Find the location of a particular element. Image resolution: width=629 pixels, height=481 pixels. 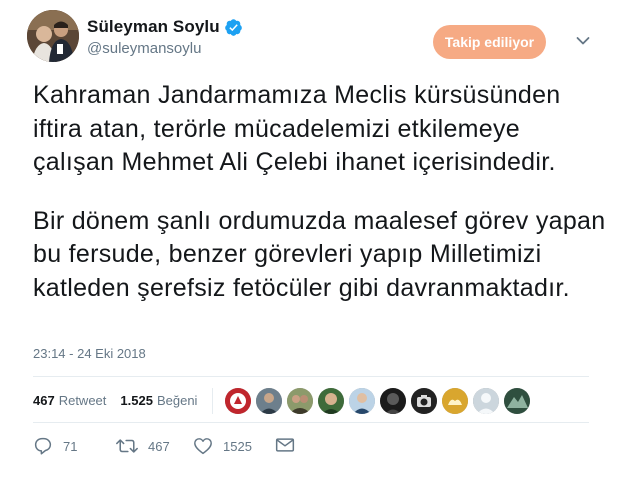

like-button: 1525 is located at coordinates (222, 446).